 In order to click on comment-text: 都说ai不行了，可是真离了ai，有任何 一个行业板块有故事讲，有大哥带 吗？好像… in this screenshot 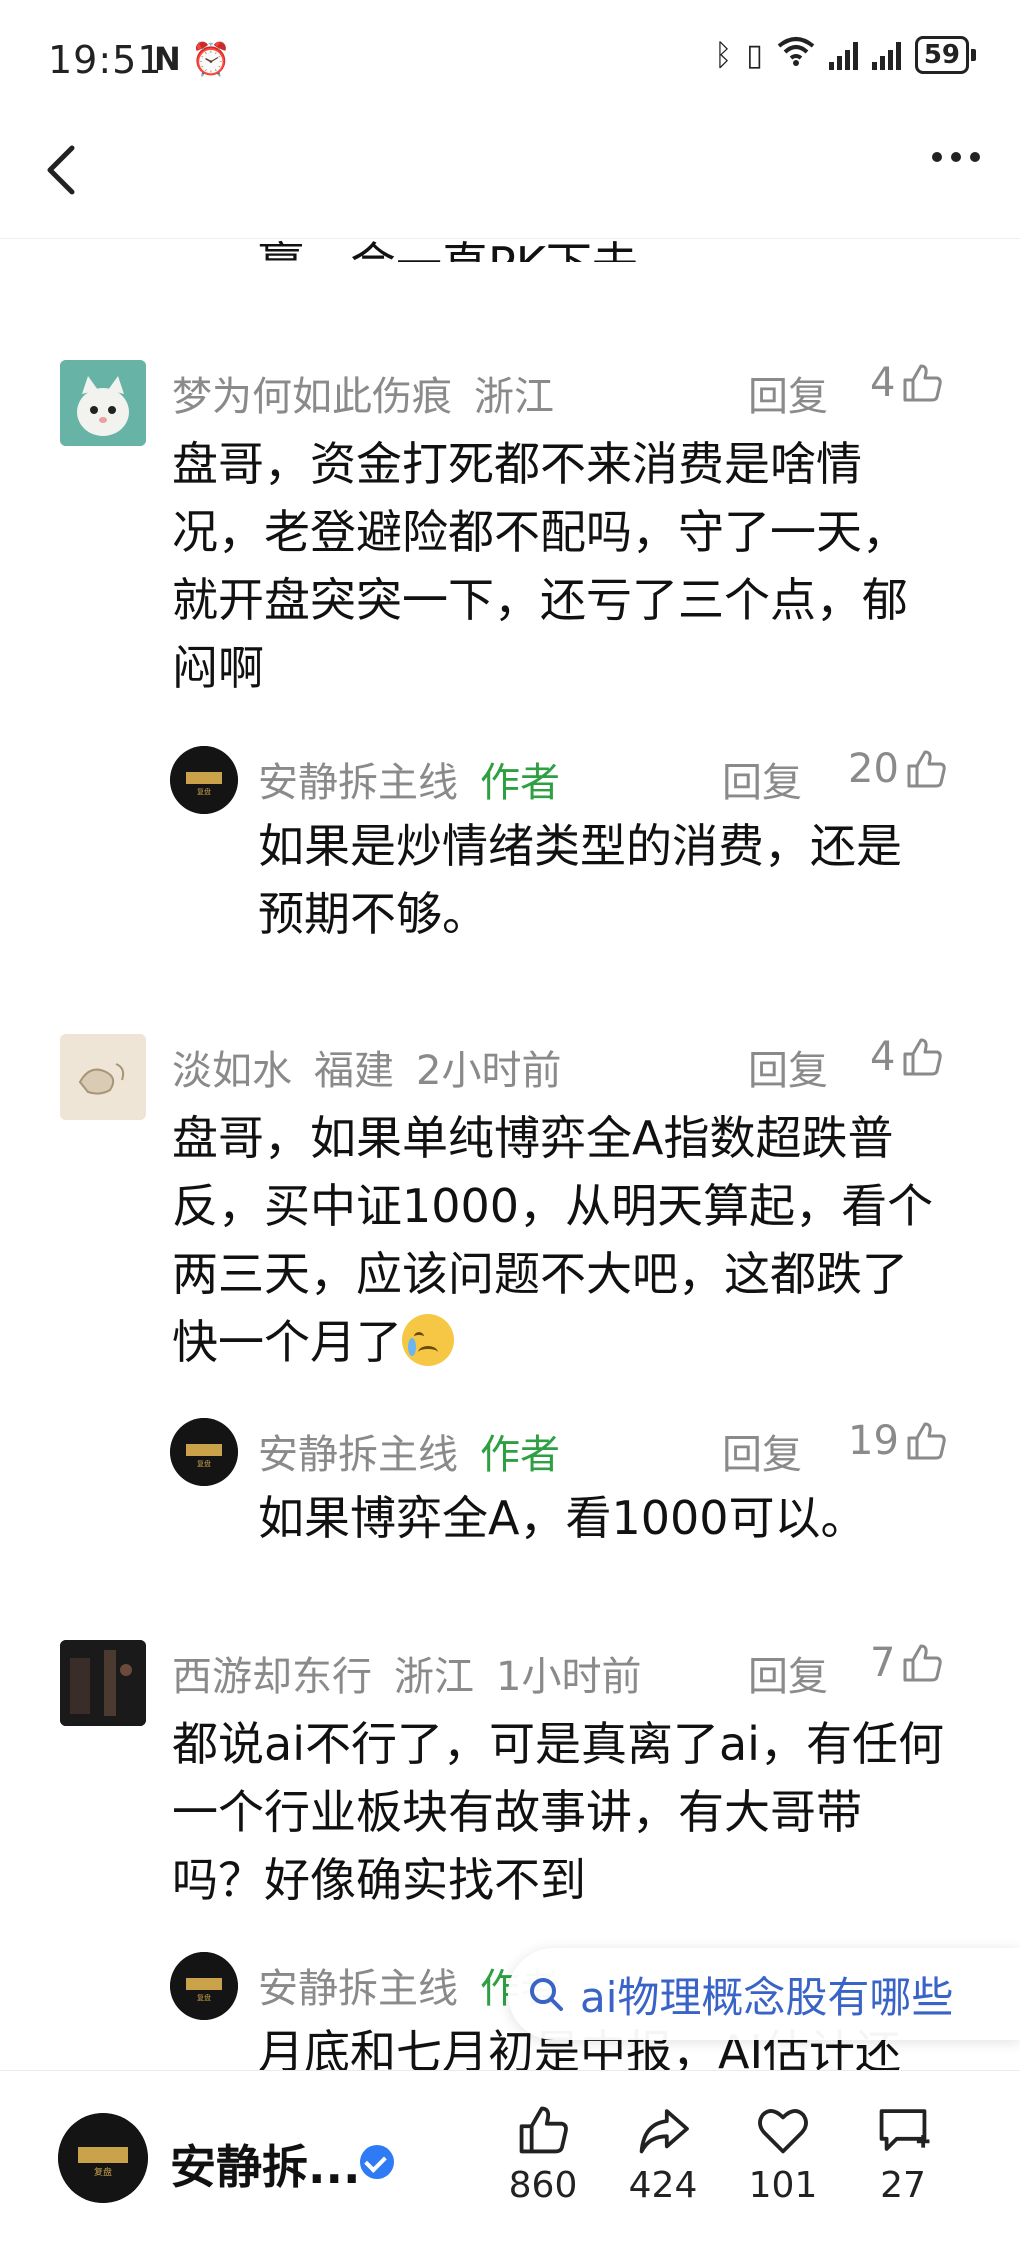, I will do `click(558, 1812)`.